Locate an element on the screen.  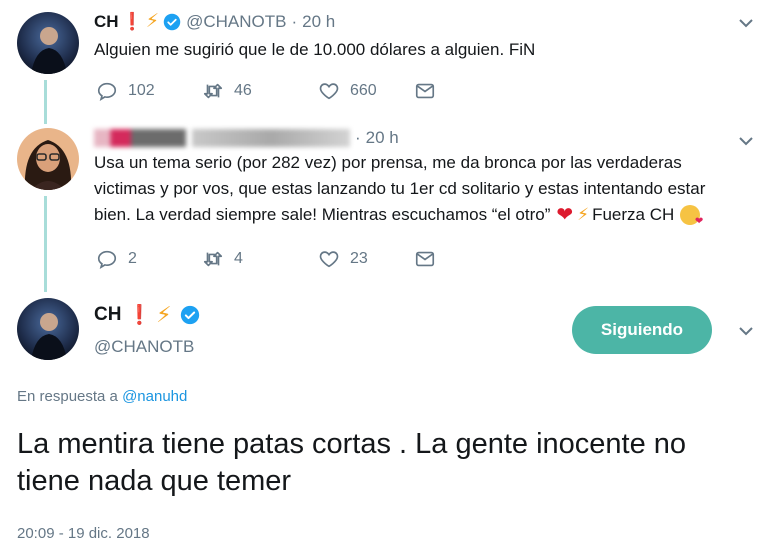
tweet1-header: CH ❗ ⚡ @CHANOTB · 20 h is located at coordinates (214, 21).